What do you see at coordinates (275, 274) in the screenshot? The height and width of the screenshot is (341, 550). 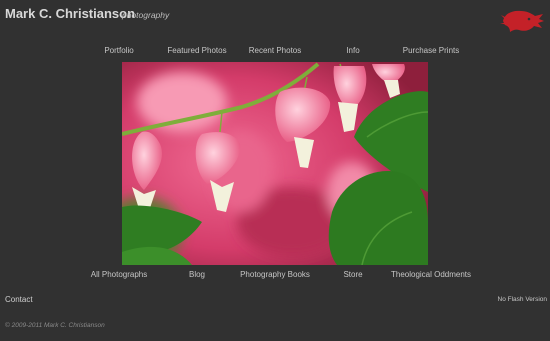 I see `nav-photography-books: Photography Books` at bounding box center [275, 274].